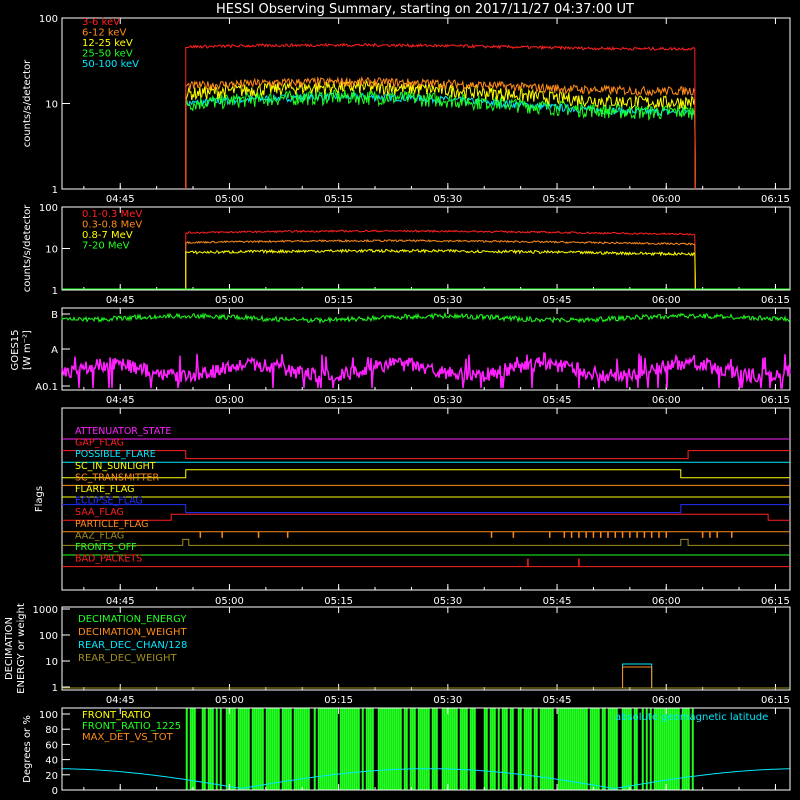 The height and width of the screenshot is (800, 800). I want to click on legend-entry: FRONT_RATIO_1225, so click(131, 726).